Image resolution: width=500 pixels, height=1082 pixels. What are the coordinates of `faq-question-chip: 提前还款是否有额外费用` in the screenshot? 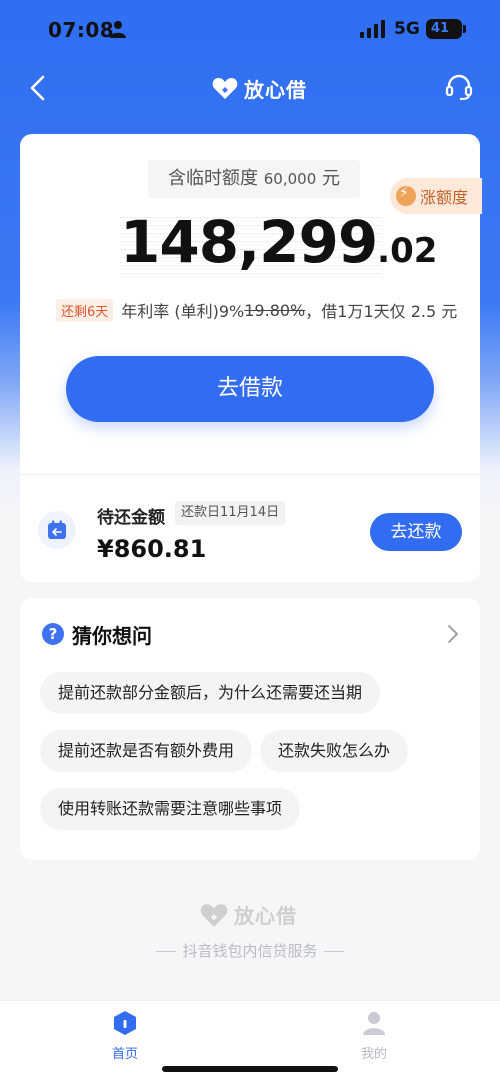 It's located at (146, 751).